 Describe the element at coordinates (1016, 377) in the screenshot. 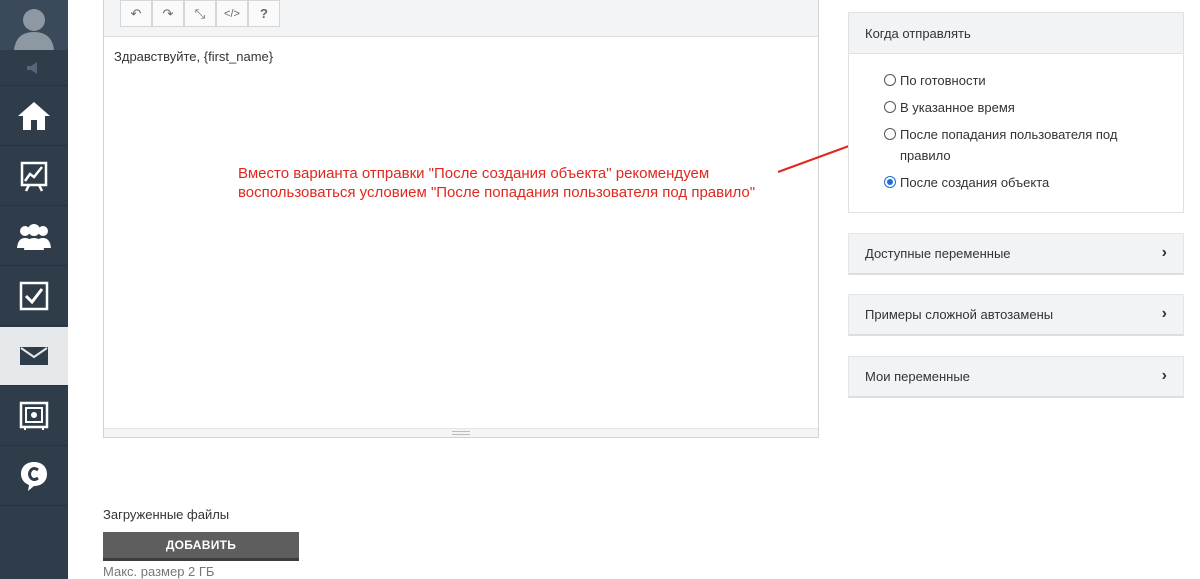

I see `accordion-my-variables: Мои переменные ›` at that location.